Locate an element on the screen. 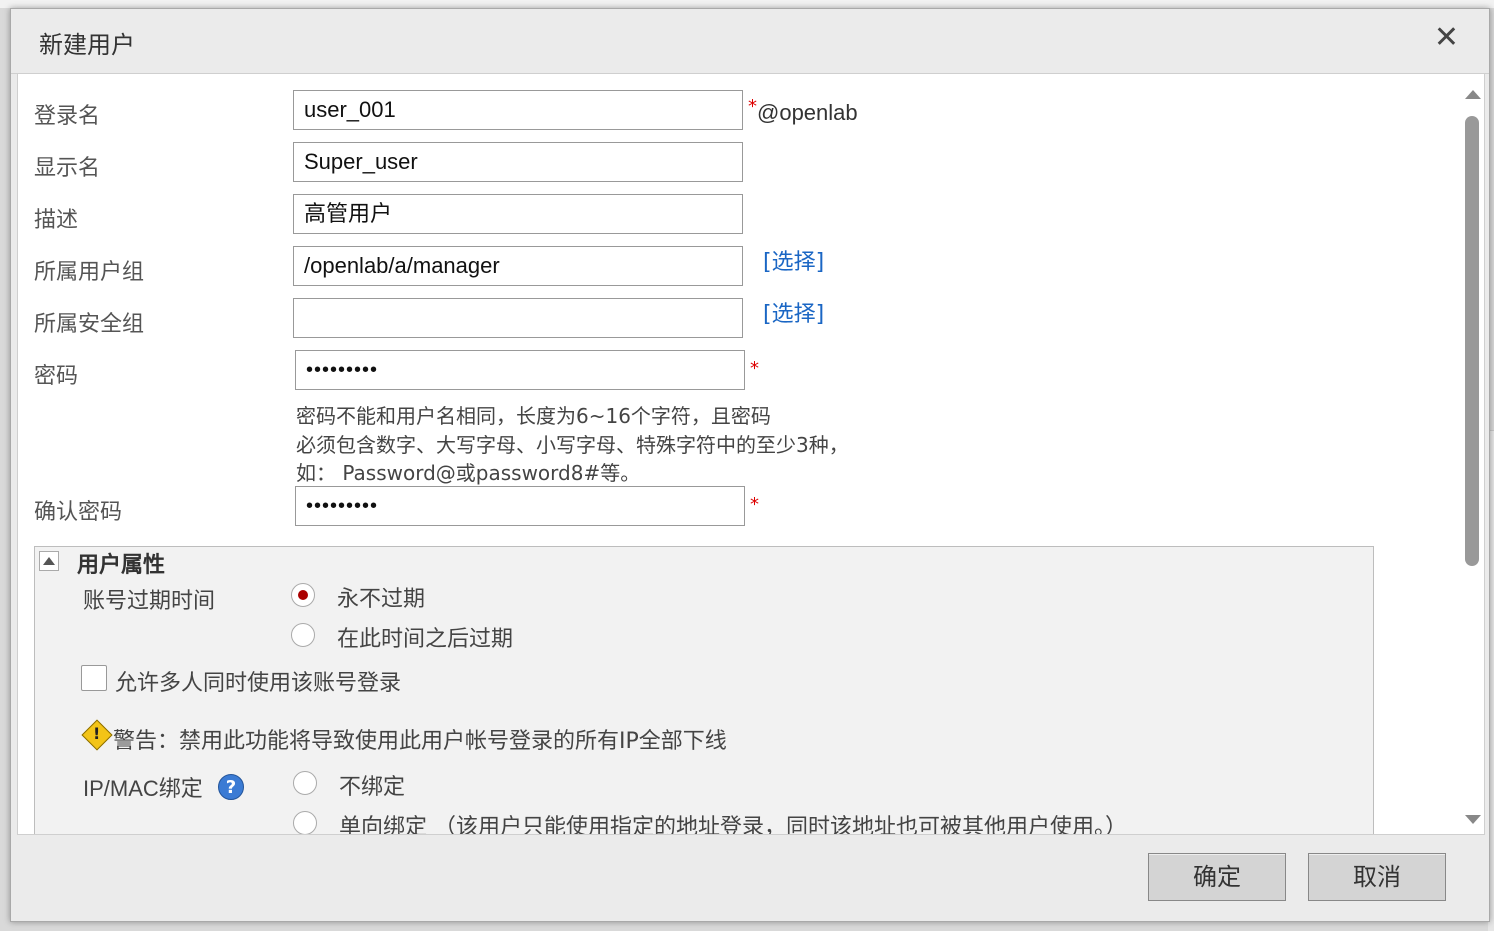 The image size is (1494, 931). security-group-label: 所属安全组 is located at coordinates (89, 324).